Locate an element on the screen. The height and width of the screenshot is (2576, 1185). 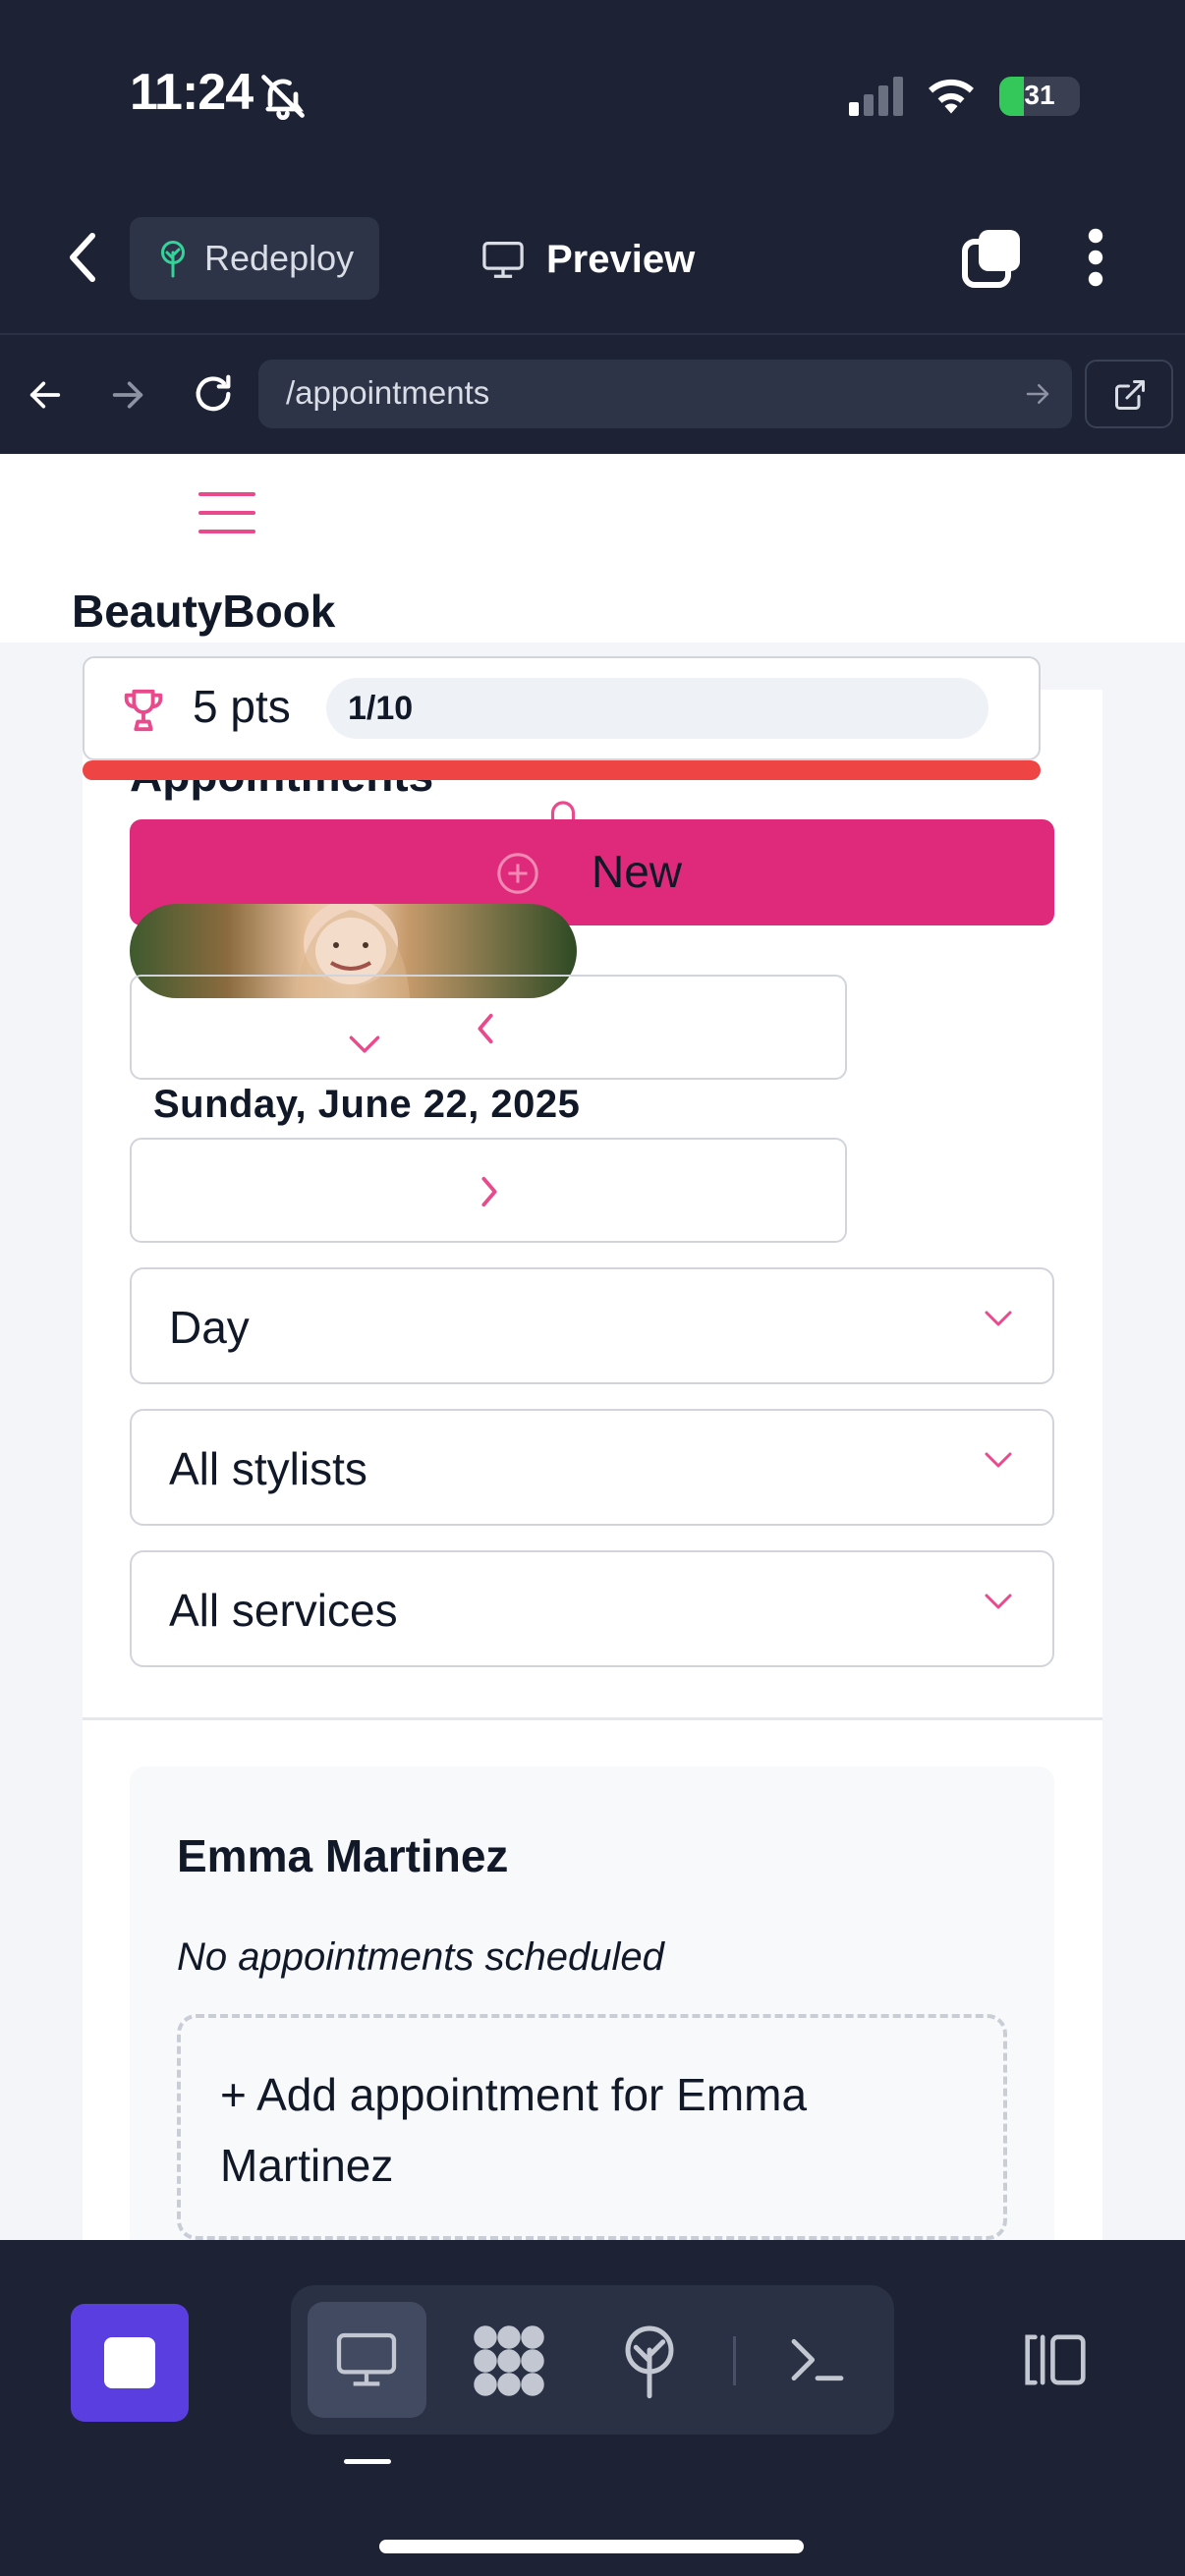
stop-icon is located at coordinates (130, 2362).